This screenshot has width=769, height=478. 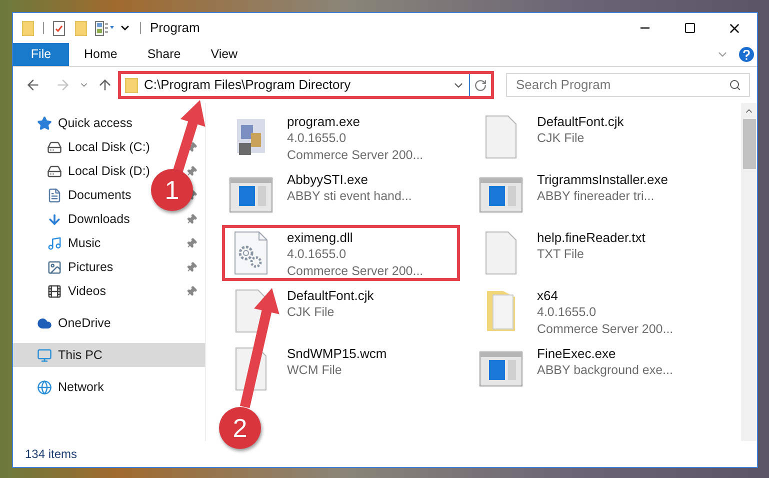 I want to click on search-field: Search Program, so click(x=628, y=84).